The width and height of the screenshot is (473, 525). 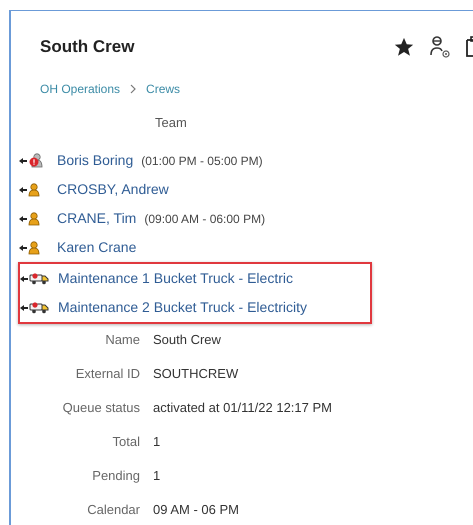 I want to click on team-member-link: Maintenance 2 Bucket Truck - Electricity, so click(x=182, y=307).